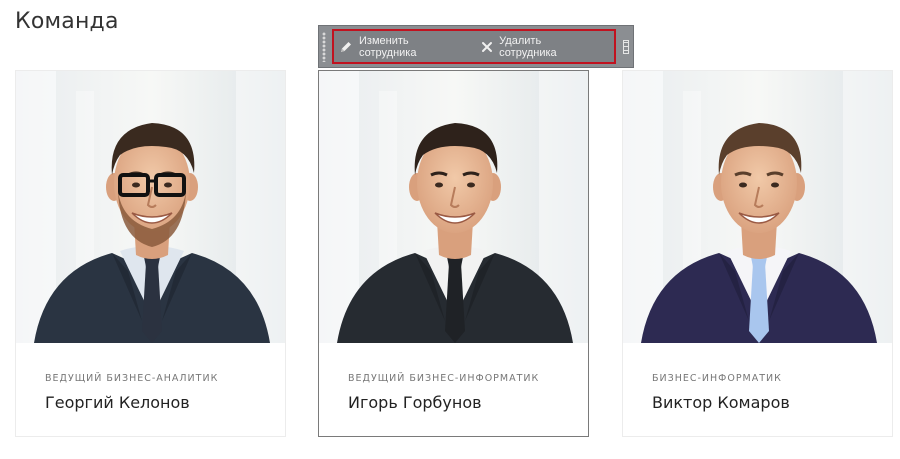 The image size is (900, 459). What do you see at coordinates (324, 47) in the screenshot?
I see `drag-handle-icon` at bounding box center [324, 47].